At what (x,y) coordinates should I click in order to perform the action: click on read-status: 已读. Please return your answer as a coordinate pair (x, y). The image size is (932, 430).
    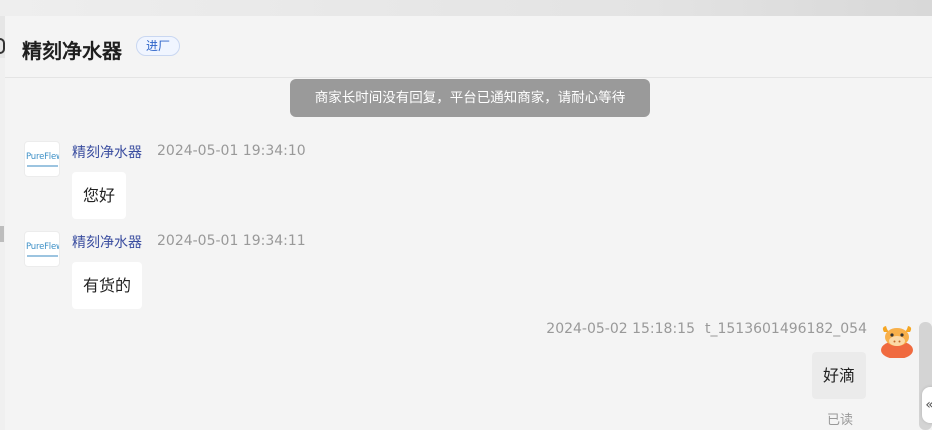
    Looking at the image, I should click on (840, 420).